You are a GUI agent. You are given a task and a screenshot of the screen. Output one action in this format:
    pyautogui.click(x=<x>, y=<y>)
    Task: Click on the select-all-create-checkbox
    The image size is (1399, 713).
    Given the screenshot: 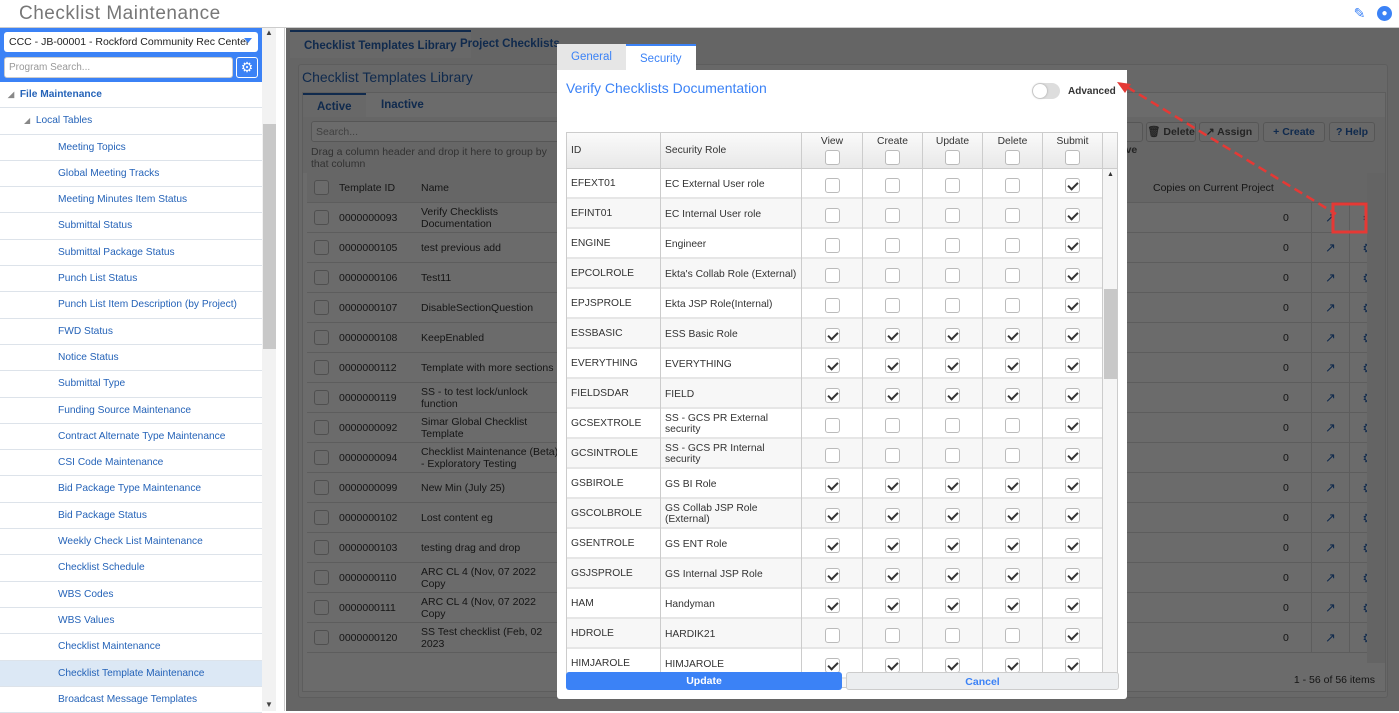 What is the action you would take?
    pyautogui.click(x=892, y=157)
    